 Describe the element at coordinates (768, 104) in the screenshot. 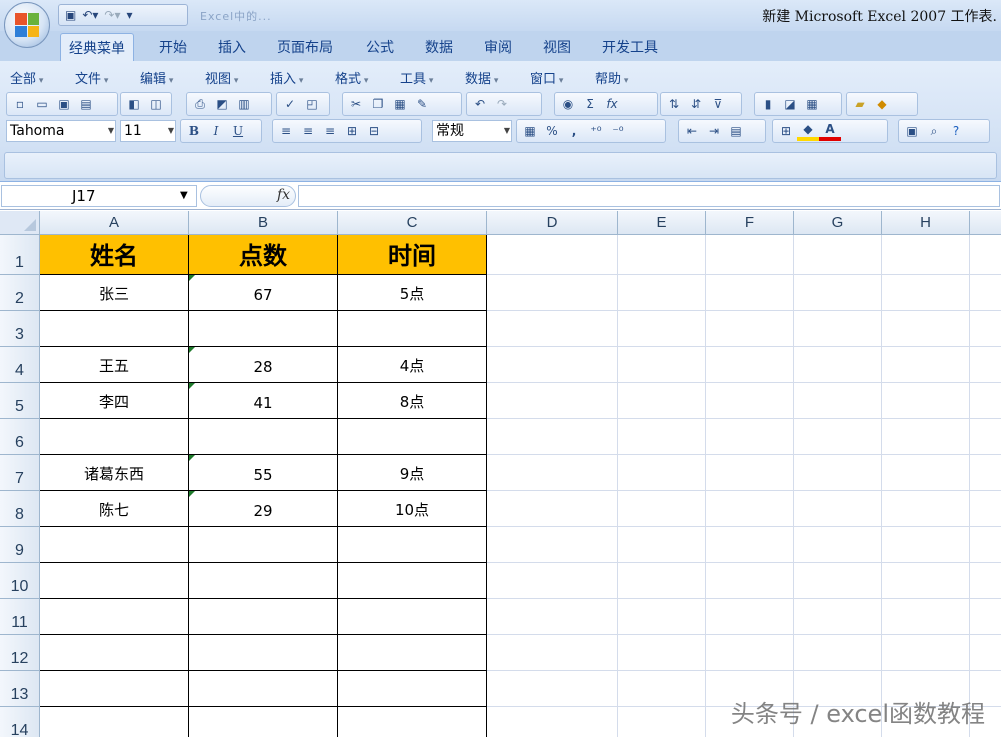

I see `chart-icon: ▮` at that location.